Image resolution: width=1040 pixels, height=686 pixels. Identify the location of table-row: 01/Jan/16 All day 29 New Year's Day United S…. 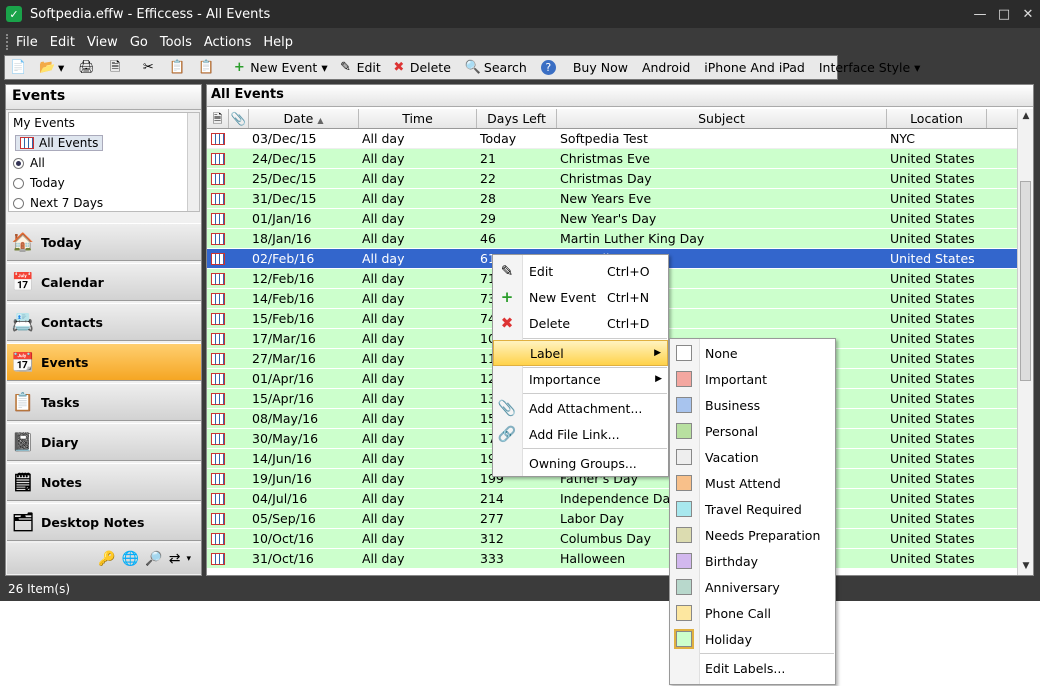
(612, 219).